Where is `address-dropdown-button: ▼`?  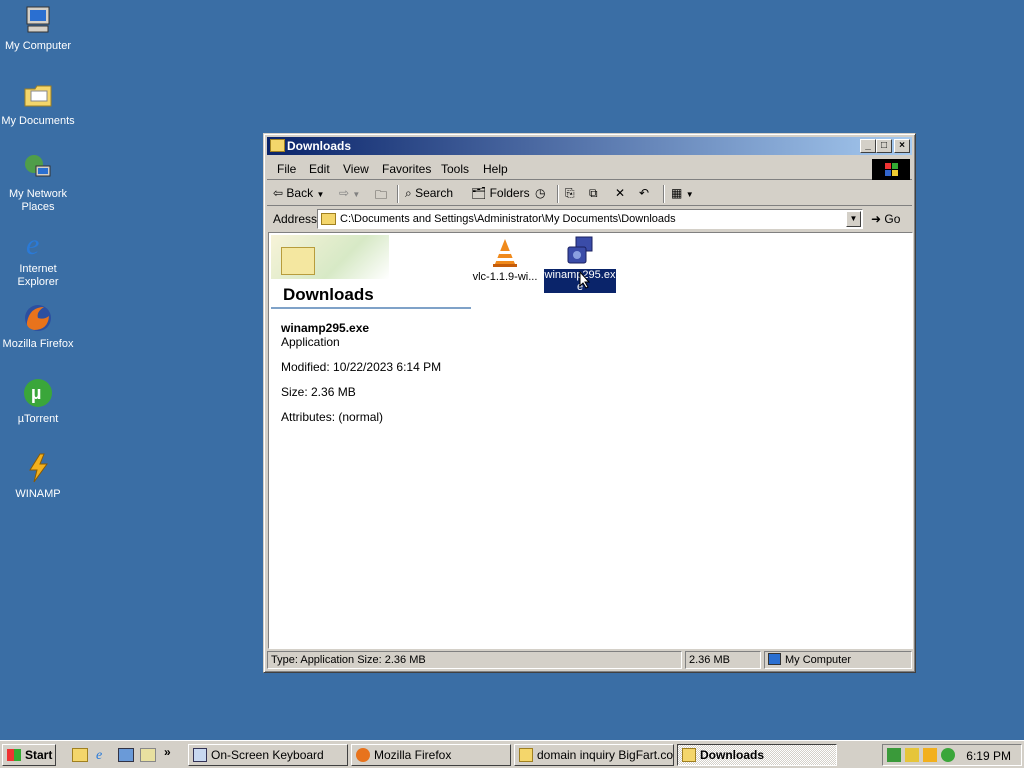 address-dropdown-button: ▼ is located at coordinates (853, 219).